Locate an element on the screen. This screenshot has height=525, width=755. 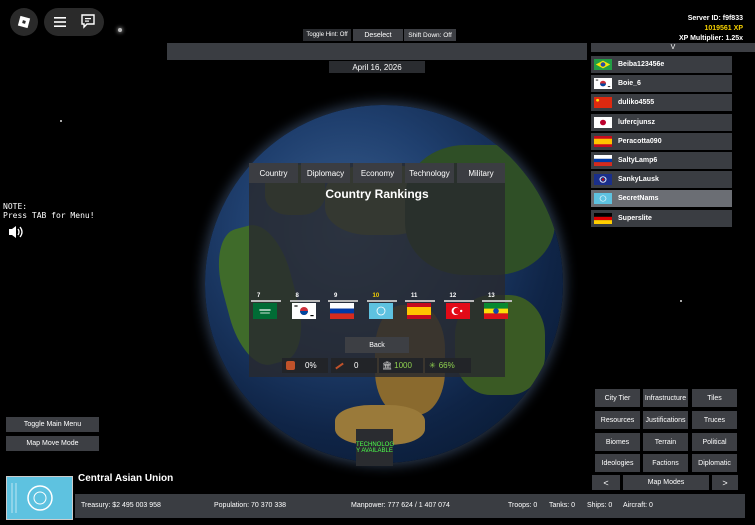
stat-1-value: 0% is located at coordinates (311, 365).